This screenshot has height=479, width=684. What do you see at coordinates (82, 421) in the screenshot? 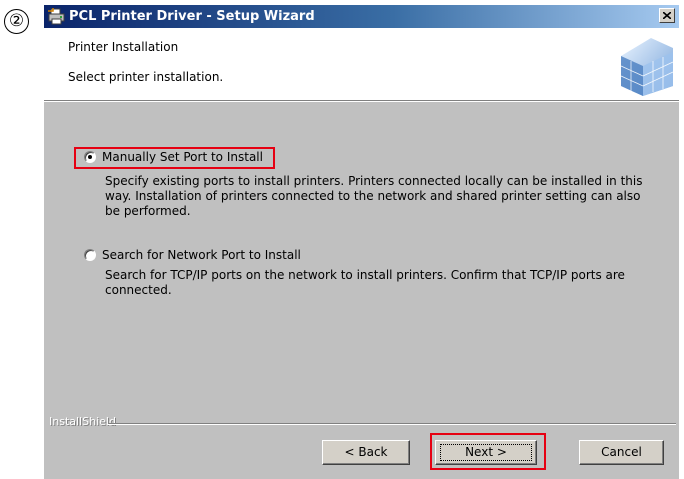
I see `installshield-brand: InstallShield` at bounding box center [82, 421].